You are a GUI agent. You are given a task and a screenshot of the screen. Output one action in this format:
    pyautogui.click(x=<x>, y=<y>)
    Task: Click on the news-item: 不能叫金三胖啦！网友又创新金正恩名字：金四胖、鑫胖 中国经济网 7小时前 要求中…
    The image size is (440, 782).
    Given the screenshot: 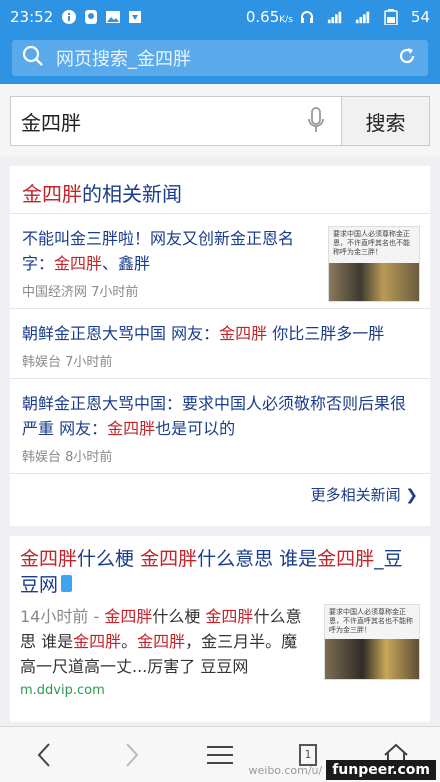 What is the action you would take?
    pyautogui.click(x=220, y=261)
    